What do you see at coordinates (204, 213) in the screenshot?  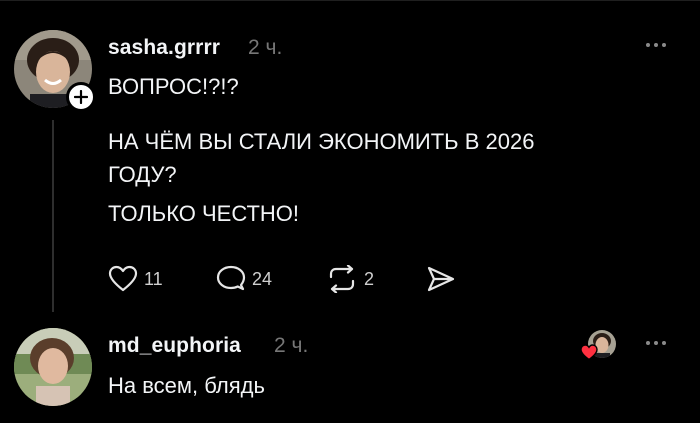 I see `post-text-line-4: ТОЛЬКО ЧЕСТНО!` at bounding box center [204, 213].